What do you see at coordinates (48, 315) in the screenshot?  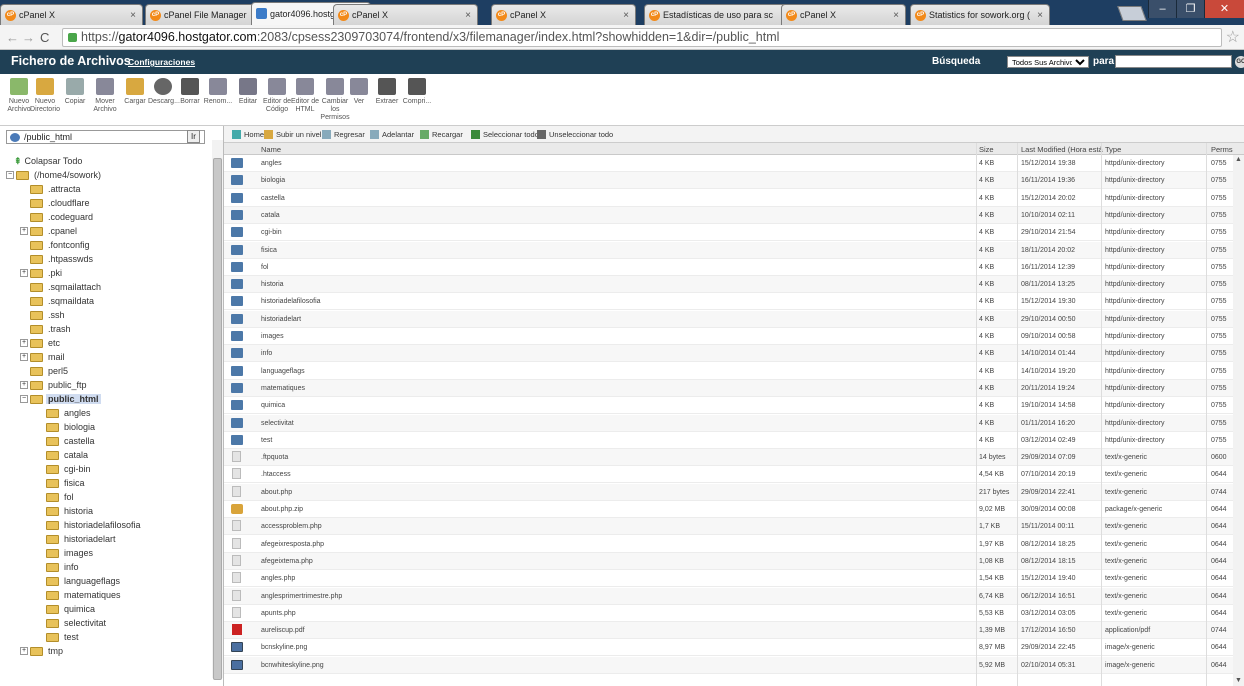 I see `tree-item: .ssh` at bounding box center [48, 315].